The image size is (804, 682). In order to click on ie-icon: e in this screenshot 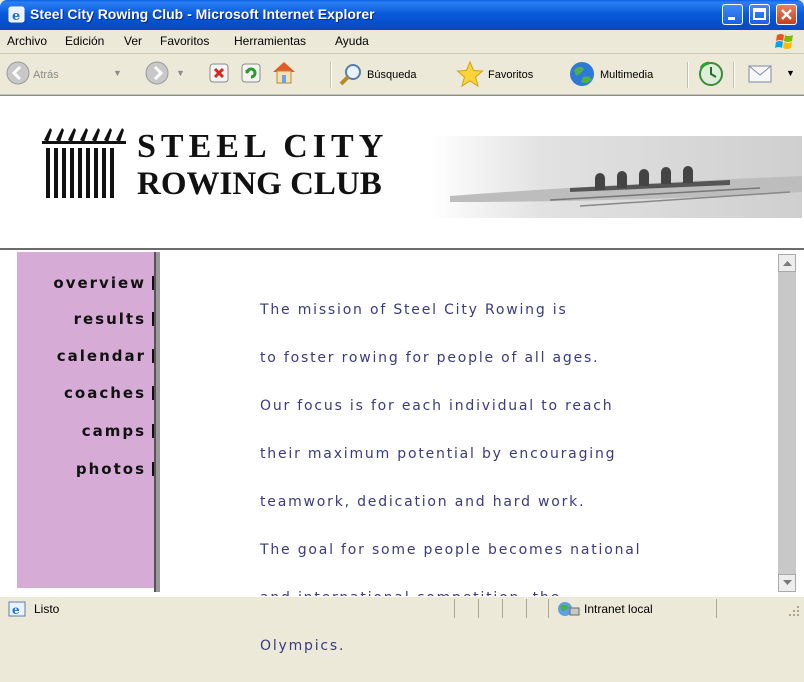, I will do `click(16, 14)`.